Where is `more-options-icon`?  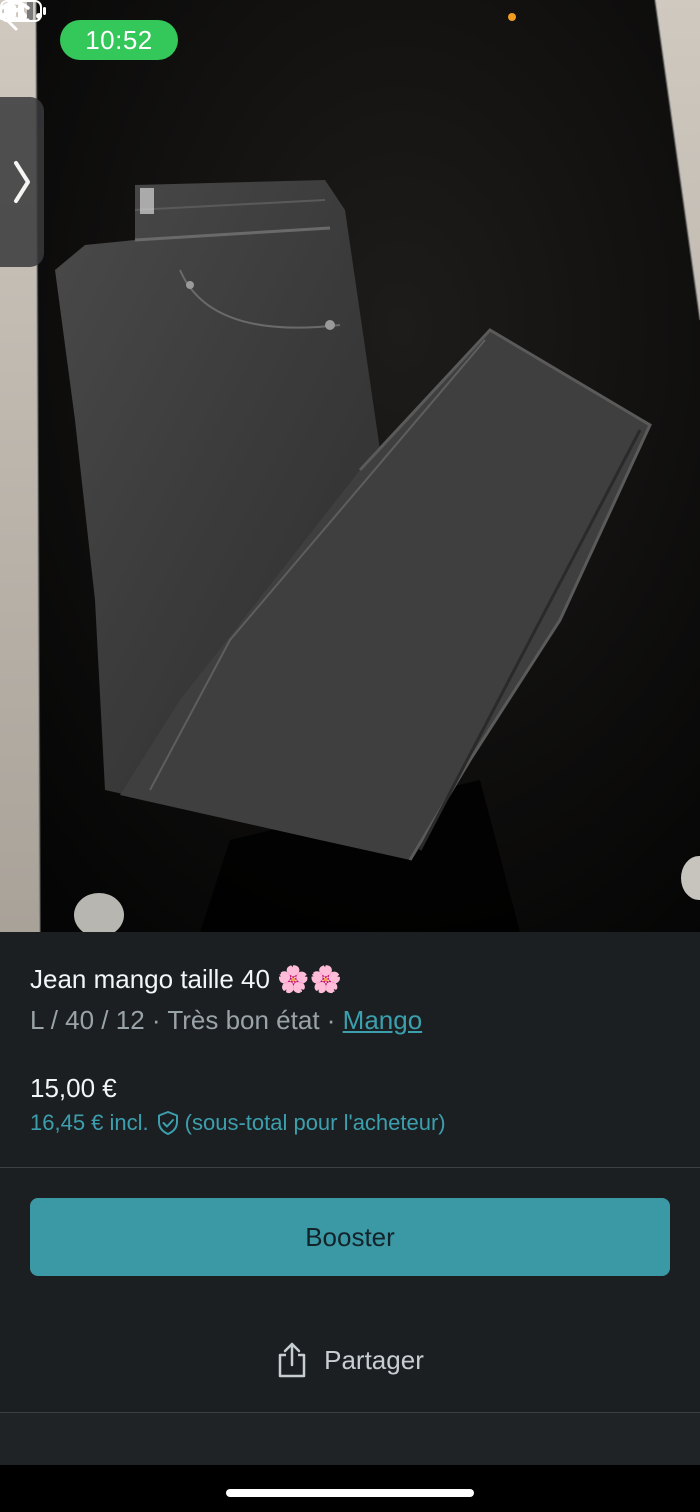 more-options-icon is located at coordinates (24, 15).